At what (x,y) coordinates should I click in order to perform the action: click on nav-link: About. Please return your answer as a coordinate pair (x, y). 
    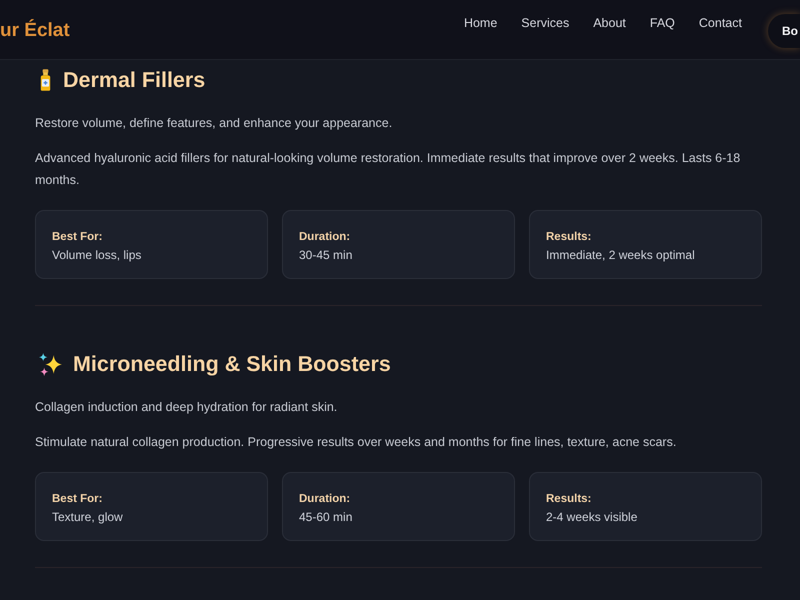
    Looking at the image, I should click on (609, 23).